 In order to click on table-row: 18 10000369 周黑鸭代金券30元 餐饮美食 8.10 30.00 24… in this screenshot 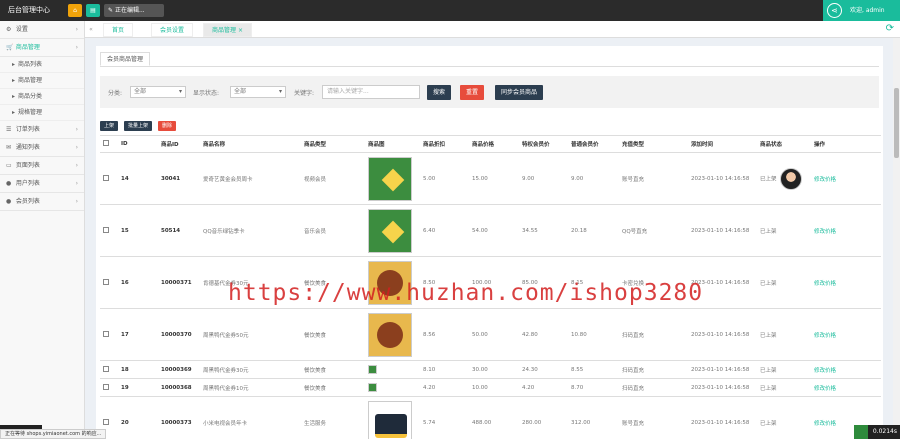, I will do `click(490, 369)`.